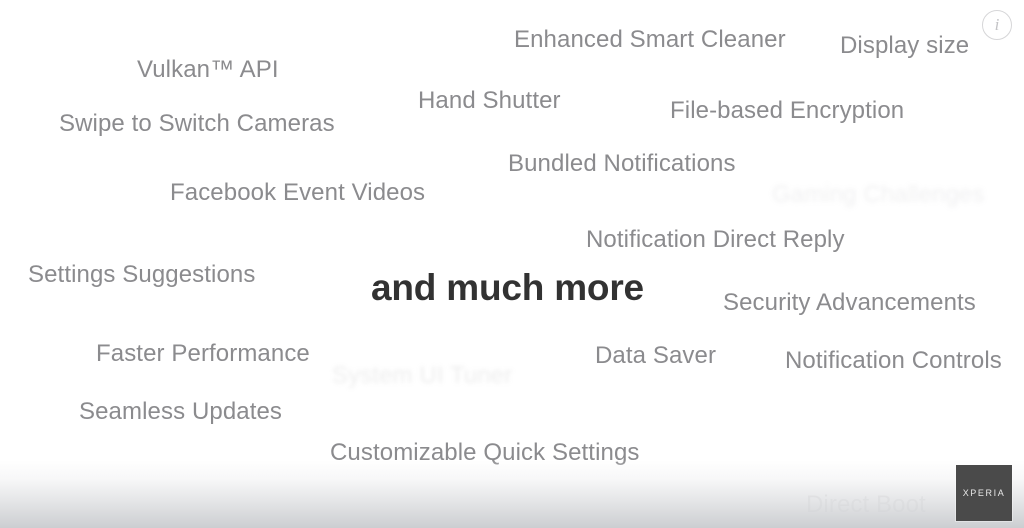  What do you see at coordinates (142, 274) in the screenshot?
I see `word-cloud-item: Settings Suggestions` at bounding box center [142, 274].